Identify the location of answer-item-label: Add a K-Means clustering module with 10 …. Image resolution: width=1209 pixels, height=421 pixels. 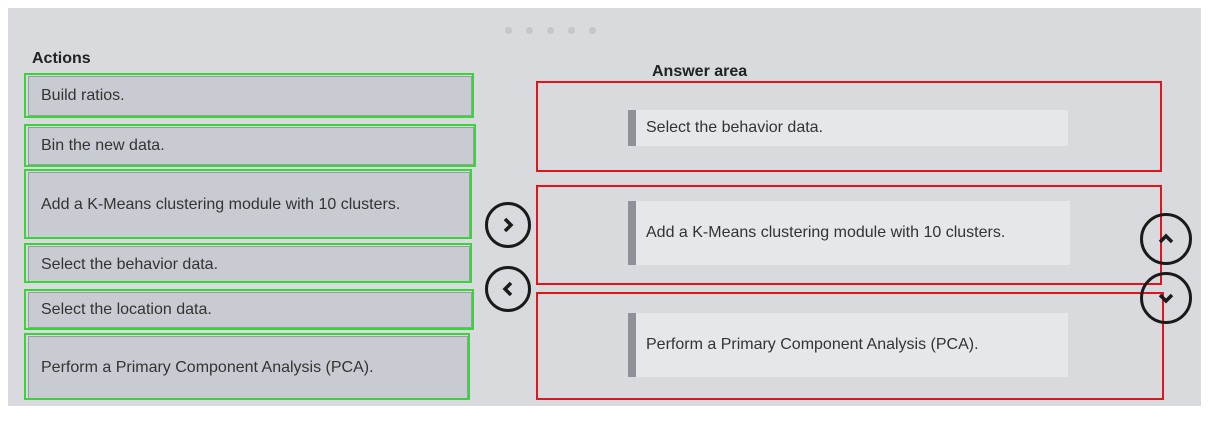
(826, 232).